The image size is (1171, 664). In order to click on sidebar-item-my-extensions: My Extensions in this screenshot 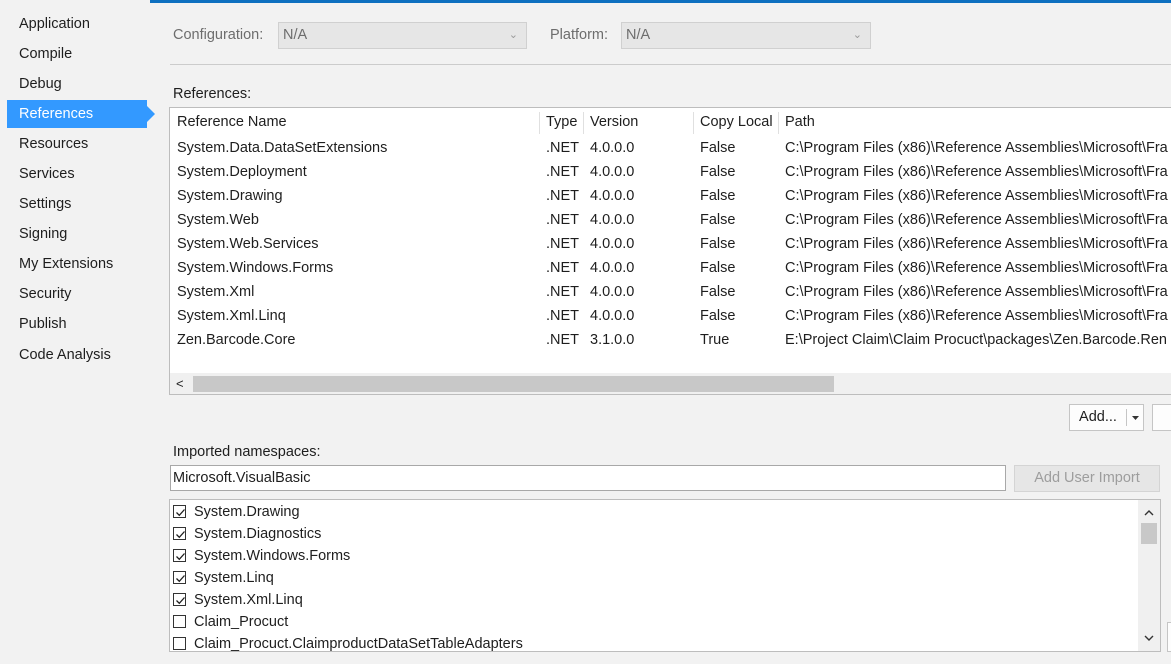, I will do `click(77, 264)`.